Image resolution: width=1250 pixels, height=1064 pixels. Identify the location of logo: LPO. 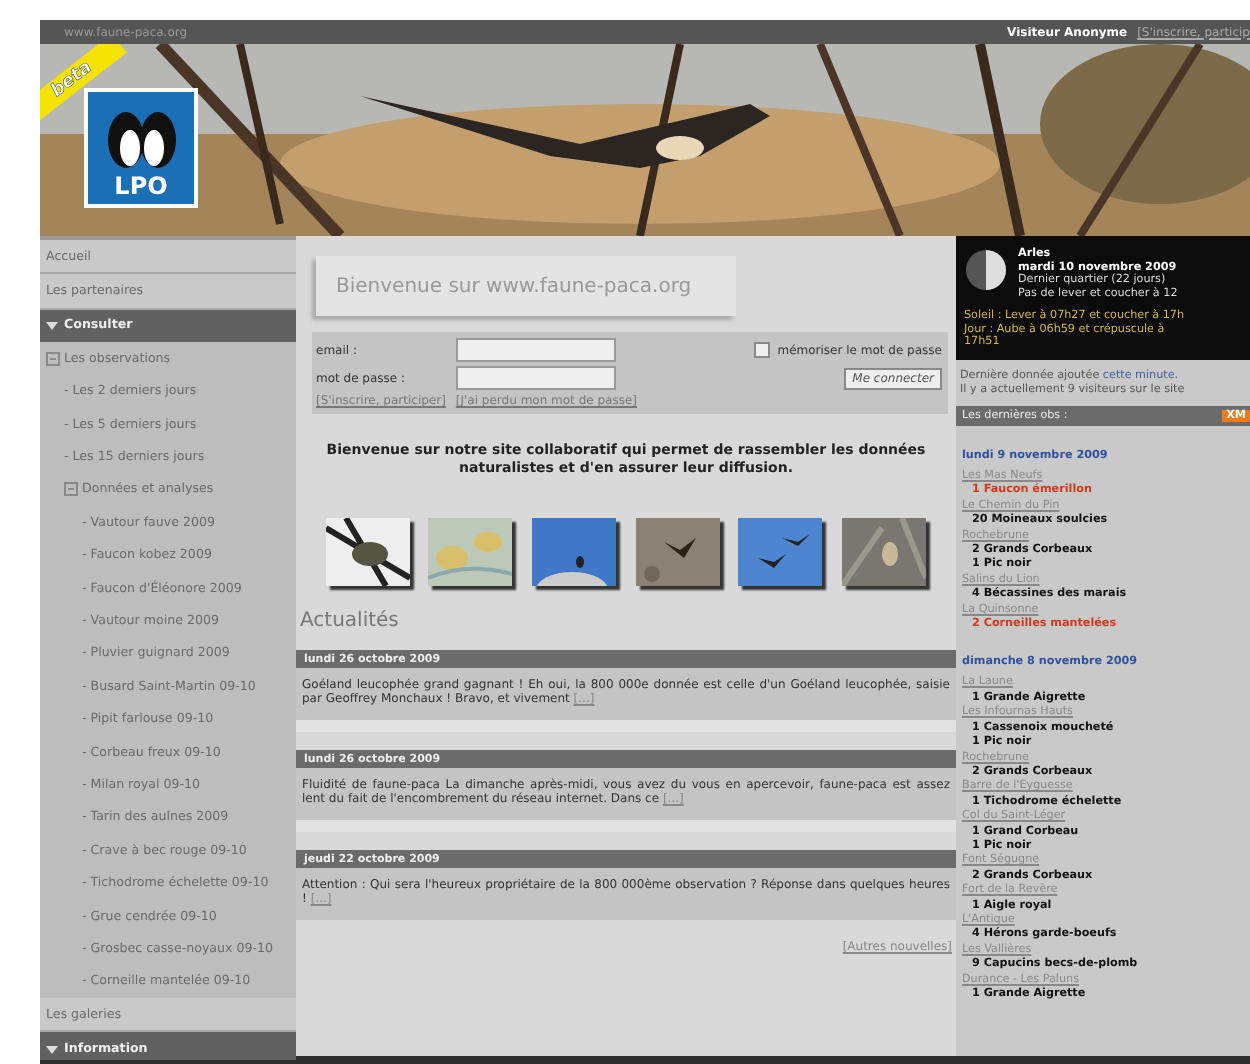
(141, 148).